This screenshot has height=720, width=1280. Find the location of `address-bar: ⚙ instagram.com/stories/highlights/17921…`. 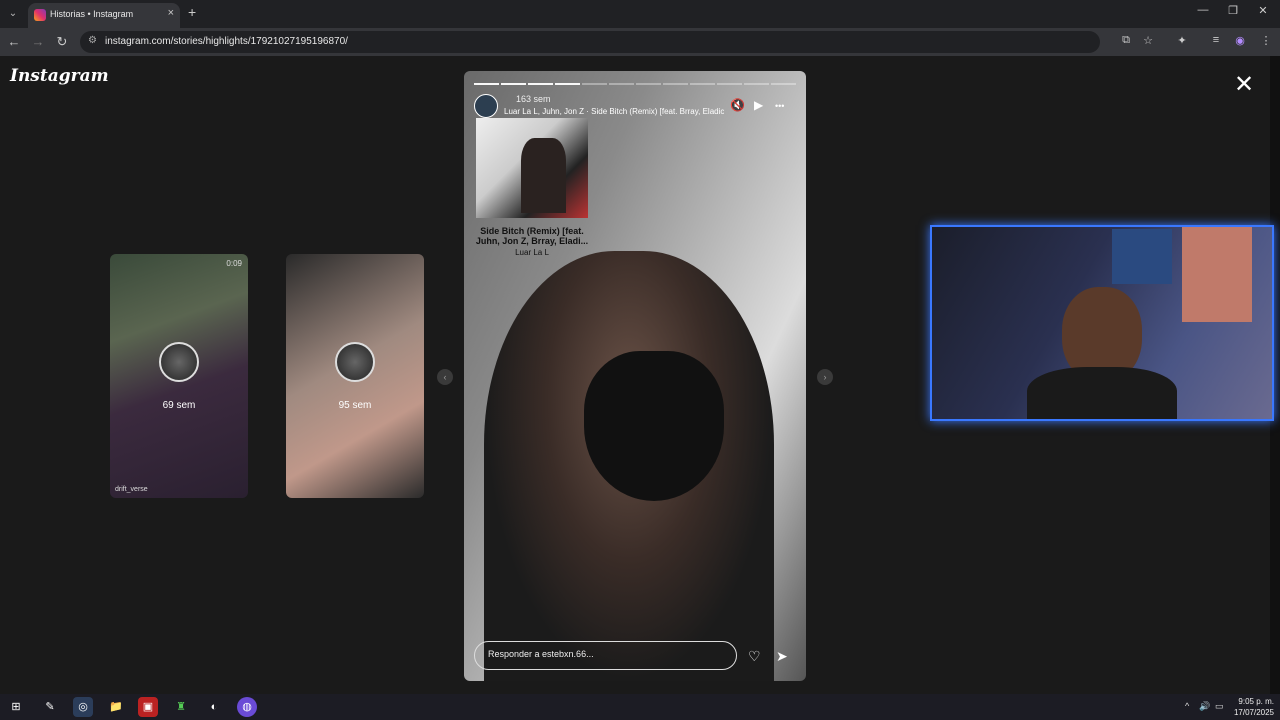

address-bar: ⚙ instagram.com/stories/highlights/17921… is located at coordinates (590, 42).